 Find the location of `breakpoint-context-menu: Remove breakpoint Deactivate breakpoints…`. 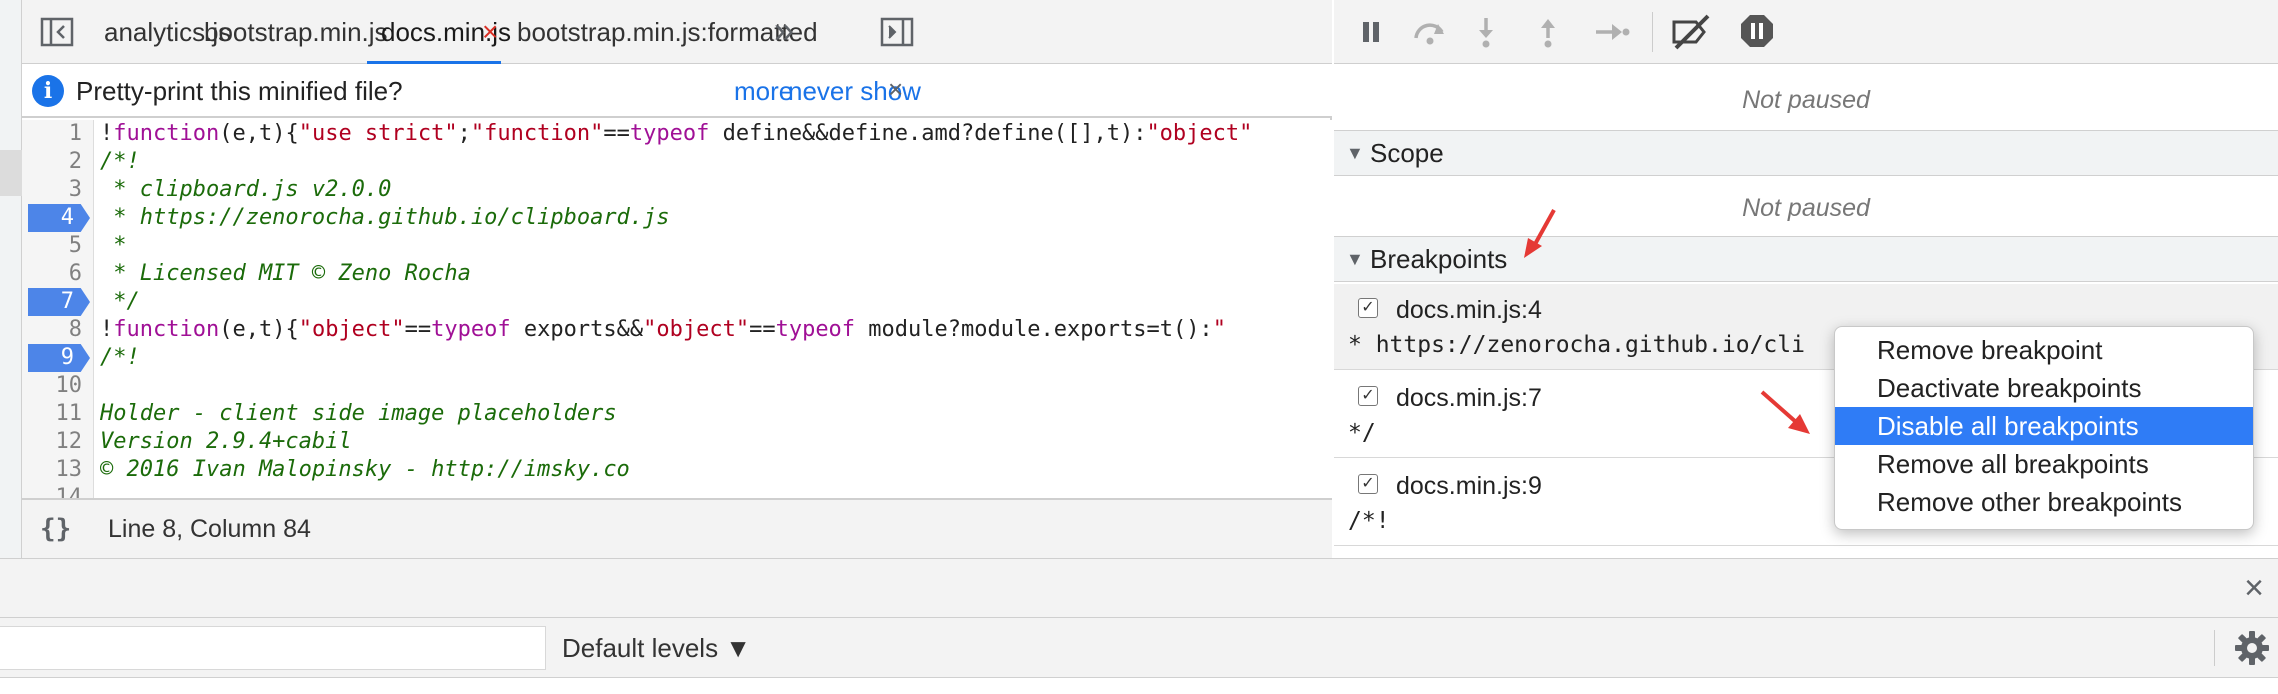

breakpoint-context-menu: Remove breakpoint Deactivate breakpoints… is located at coordinates (2044, 428).